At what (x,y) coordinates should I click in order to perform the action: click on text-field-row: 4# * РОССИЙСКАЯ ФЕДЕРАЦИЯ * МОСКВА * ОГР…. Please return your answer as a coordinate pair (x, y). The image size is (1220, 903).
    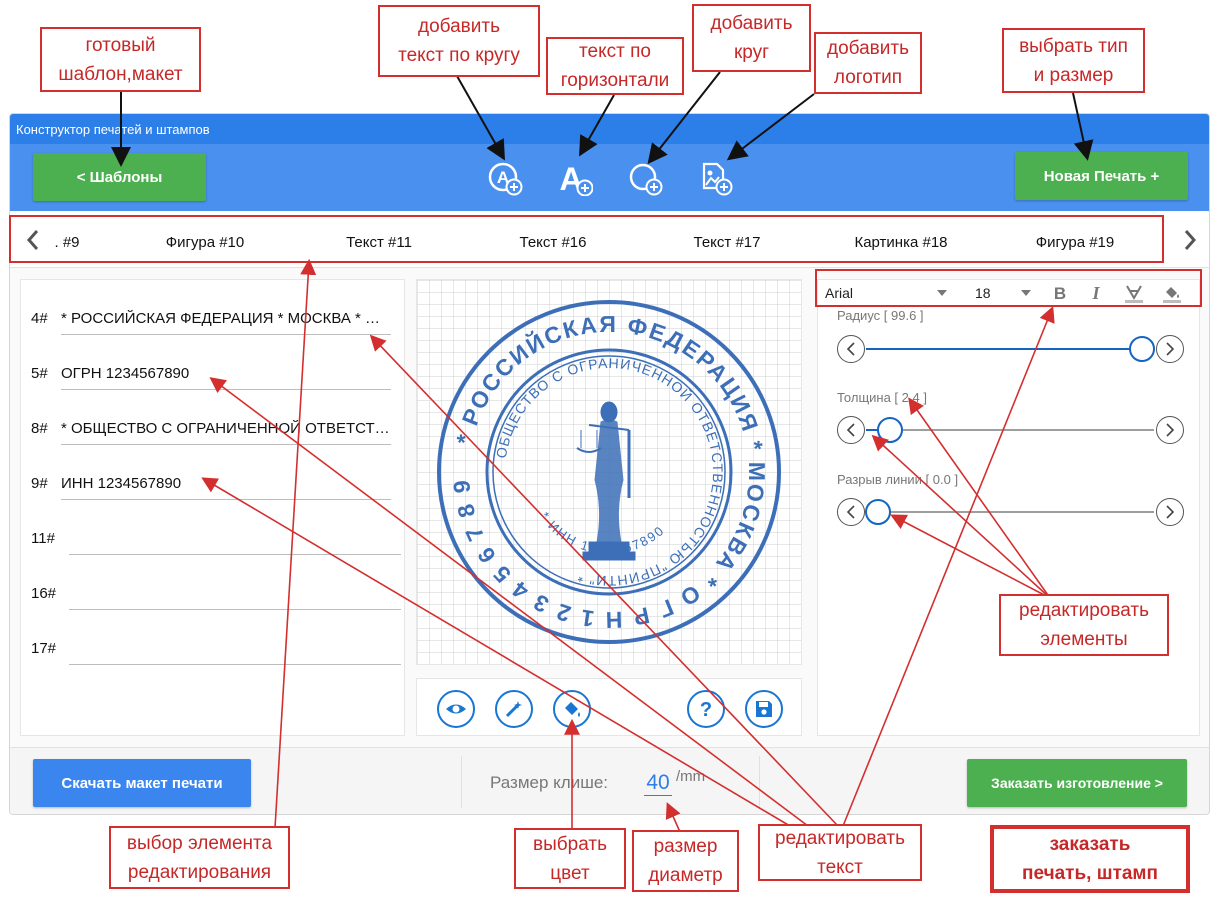
    Looking at the image, I should click on (216, 322).